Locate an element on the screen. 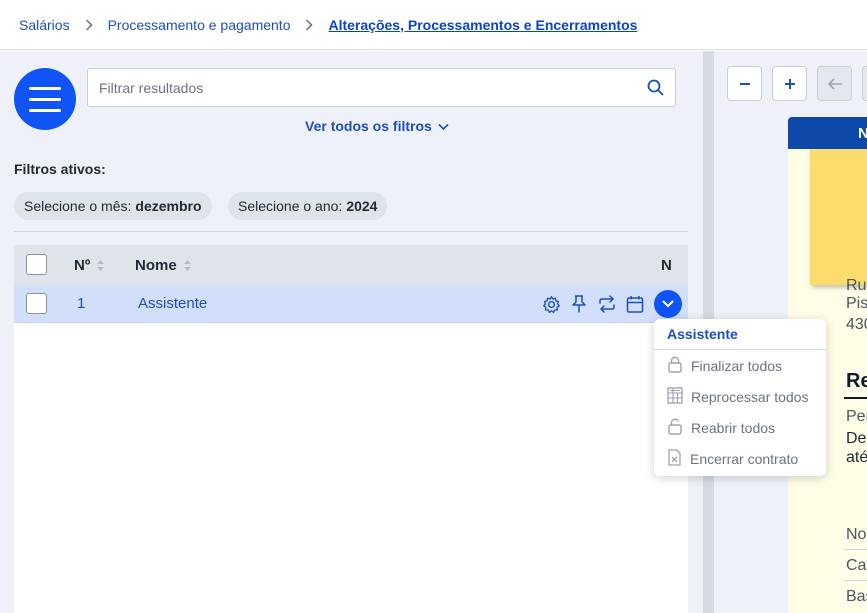 This screenshot has width=867, height=613. menu-title: Assistente is located at coordinates (740, 334).